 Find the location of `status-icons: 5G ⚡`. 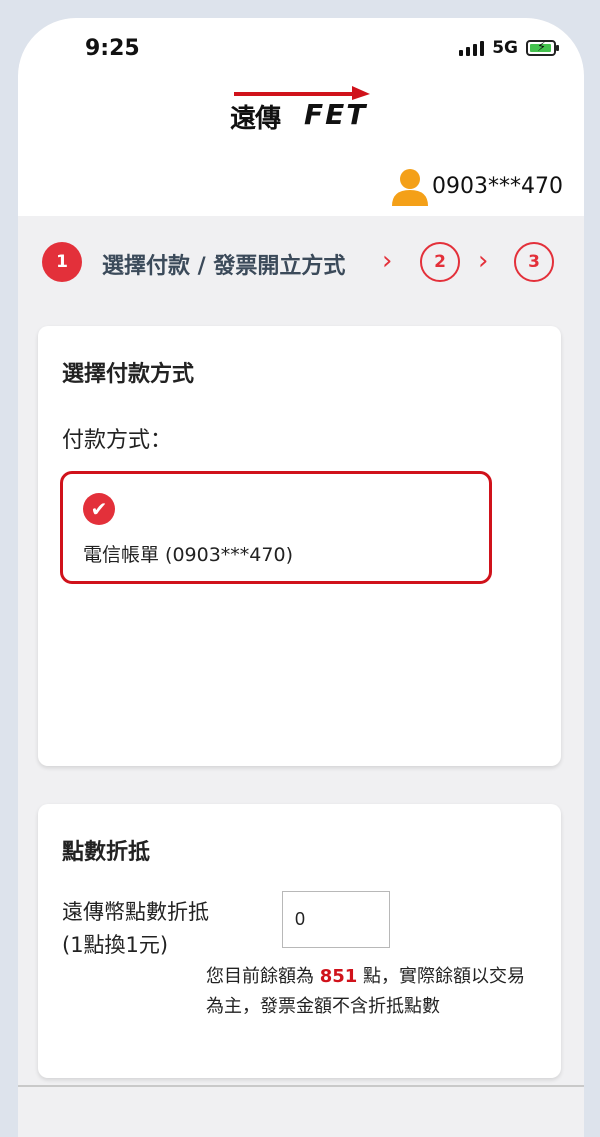

status-icons: 5G ⚡ is located at coordinates (509, 48).